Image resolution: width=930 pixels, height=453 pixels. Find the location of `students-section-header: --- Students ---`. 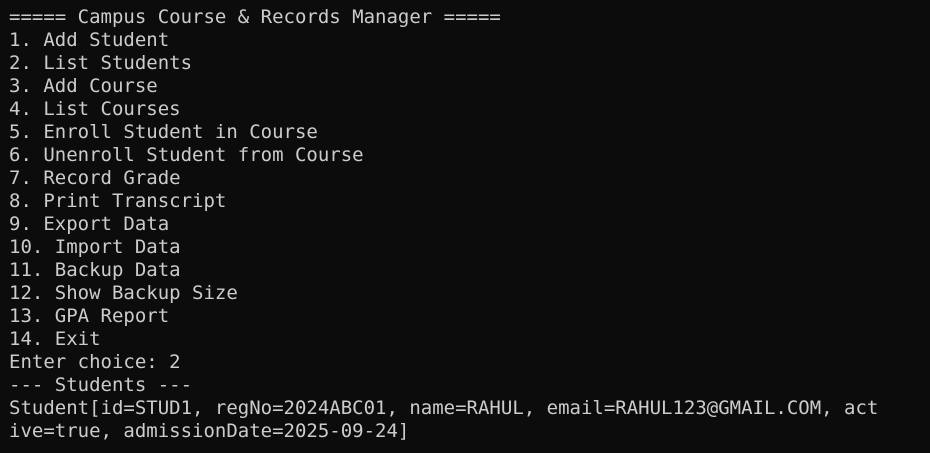

students-section-header: --- Students --- is located at coordinates (101, 385).